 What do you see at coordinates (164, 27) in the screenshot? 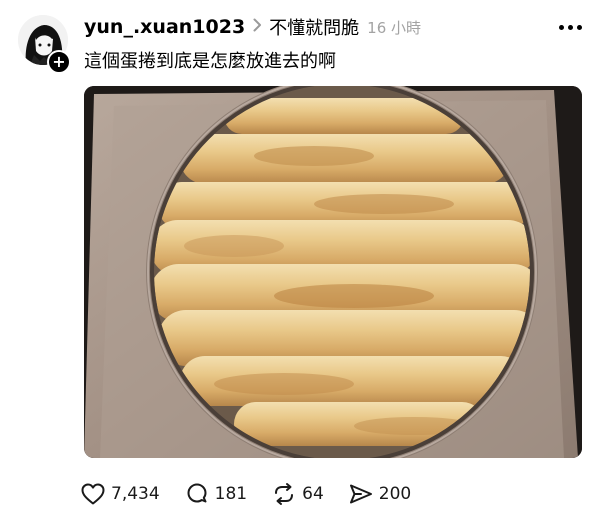
I see `username: yun_.xuan1023` at bounding box center [164, 27].